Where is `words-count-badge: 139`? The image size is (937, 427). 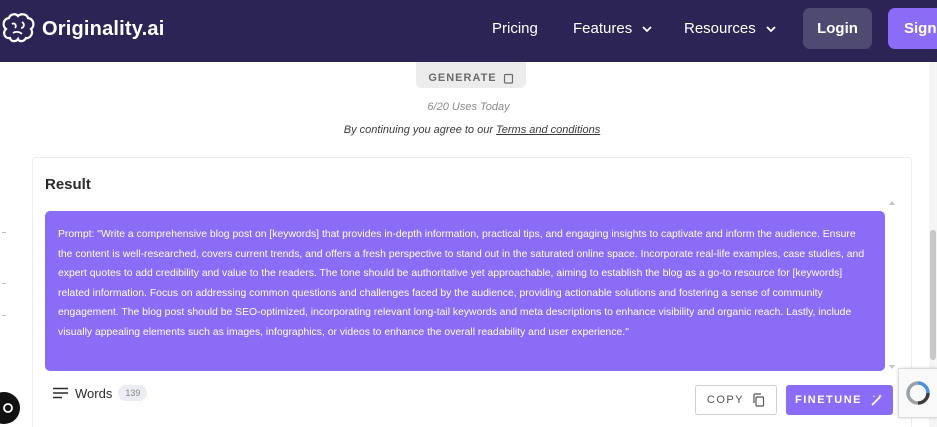
words-count-badge: 139 is located at coordinates (133, 393).